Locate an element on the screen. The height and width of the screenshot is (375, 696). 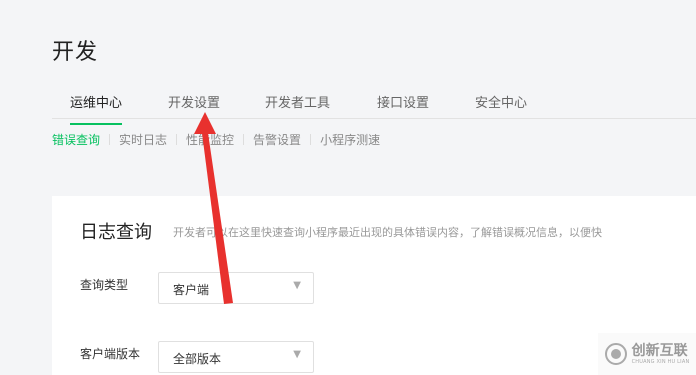
query-type-label: 查询类型 is located at coordinates (104, 285).